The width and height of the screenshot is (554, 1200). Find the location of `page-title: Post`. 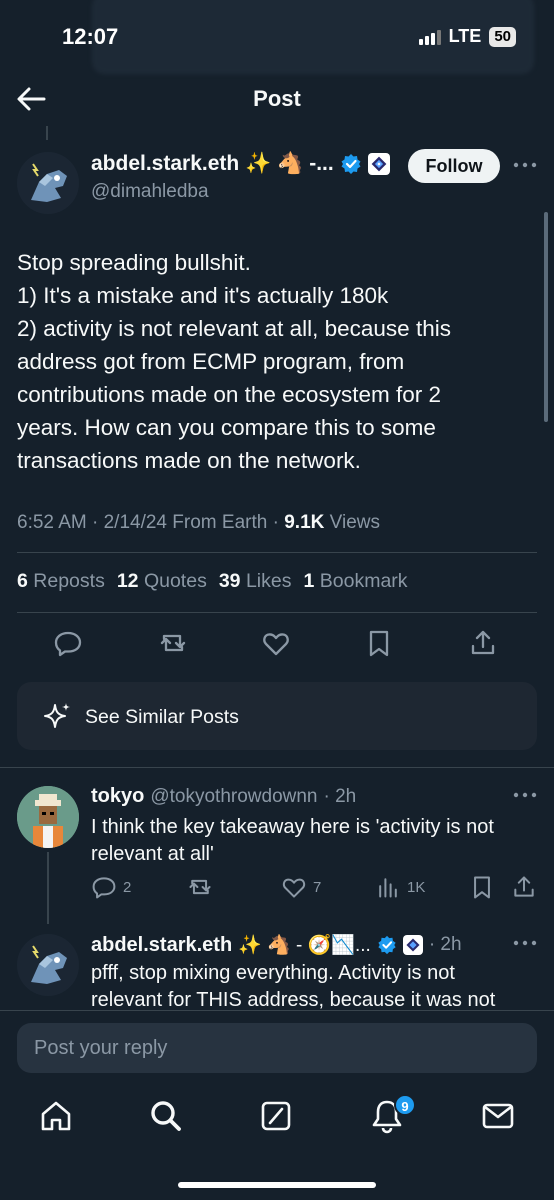

page-title: Post is located at coordinates (277, 98).